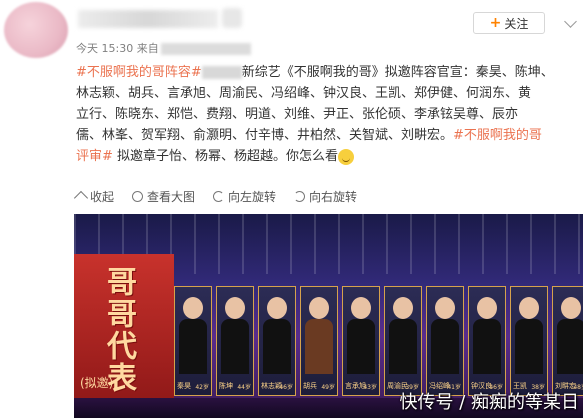  Describe the element at coordinates (495, 23) in the screenshot. I see `plus-icon: +` at that location.